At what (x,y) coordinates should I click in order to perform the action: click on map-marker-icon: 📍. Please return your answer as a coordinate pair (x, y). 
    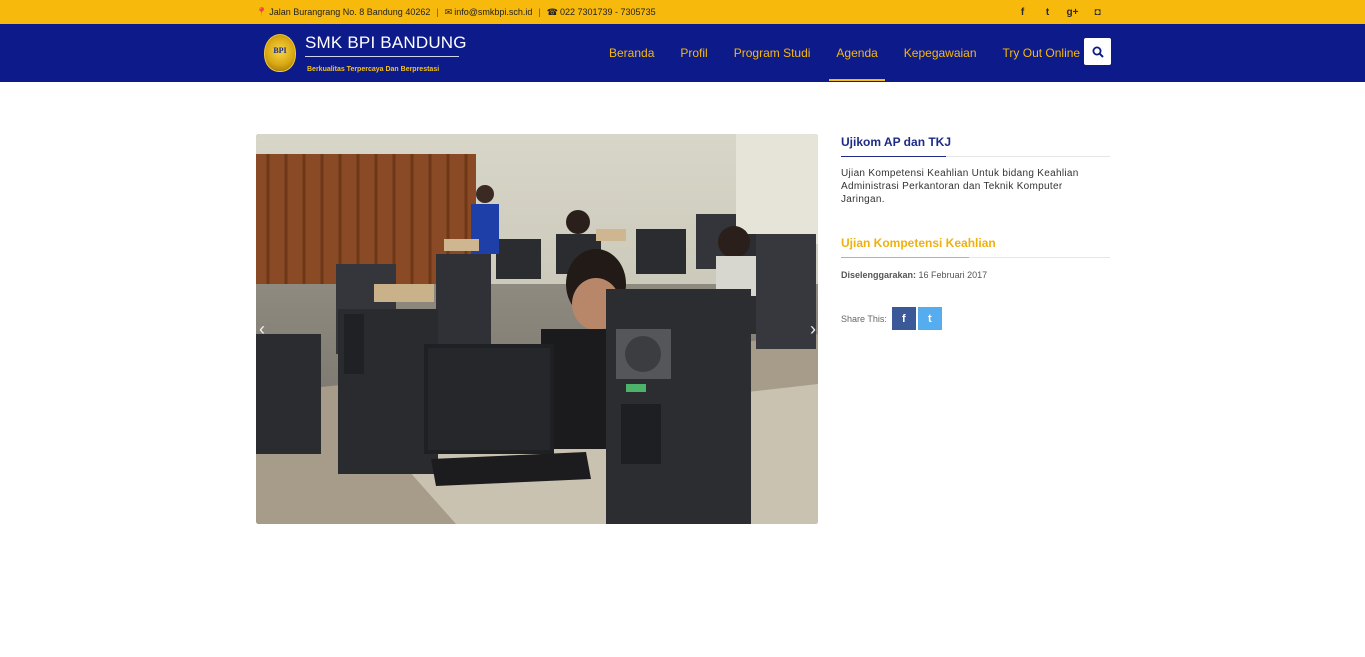
    Looking at the image, I should click on (262, 11).